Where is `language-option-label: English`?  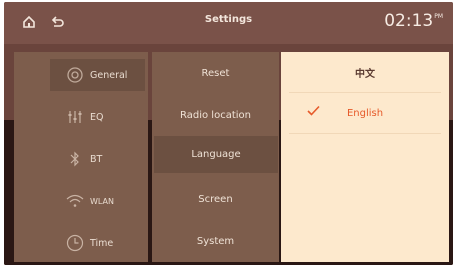 language-option-label: English is located at coordinates (365, 113).